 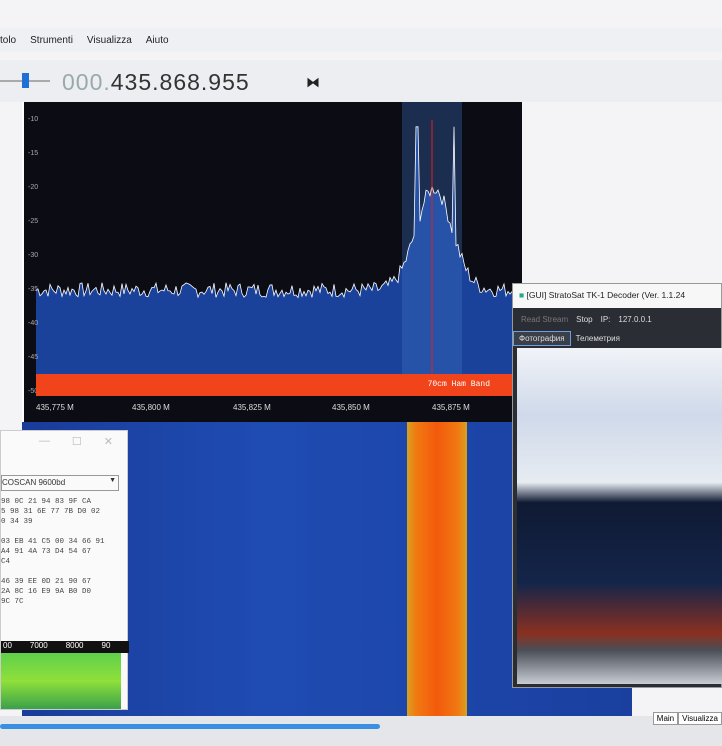 What do you see at coordinates (458, 384) in the screenshot?
I see `band-label: 70cm Ham Band` at bounding box center [458, 384].